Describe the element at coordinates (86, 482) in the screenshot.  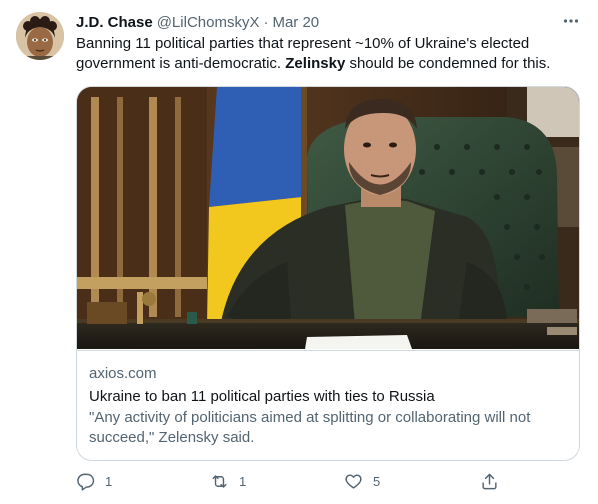
I see `reply-icon` at that location.